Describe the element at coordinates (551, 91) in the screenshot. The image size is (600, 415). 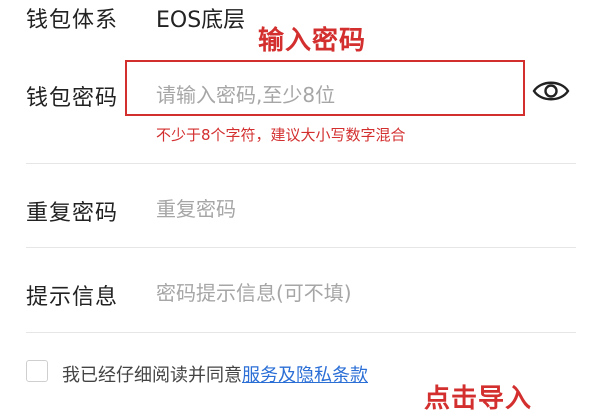
I see `eye-icon` at that location.